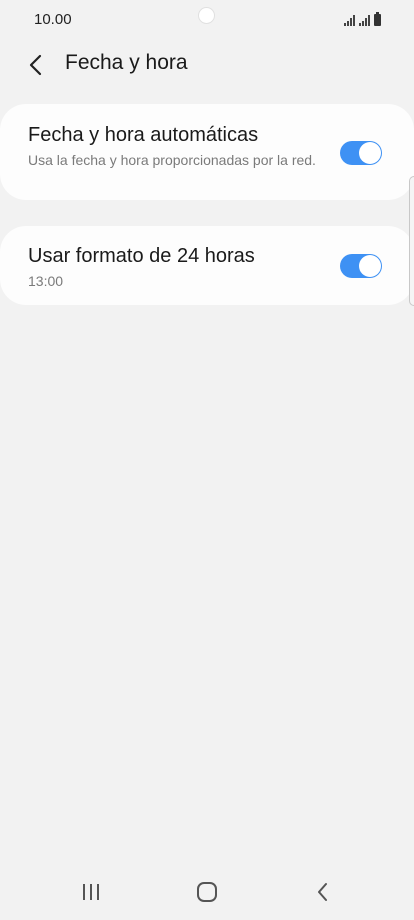 The width and height of the screenshot is (414, 920). I want to click on status-time: 10.00, so click(53, 19).